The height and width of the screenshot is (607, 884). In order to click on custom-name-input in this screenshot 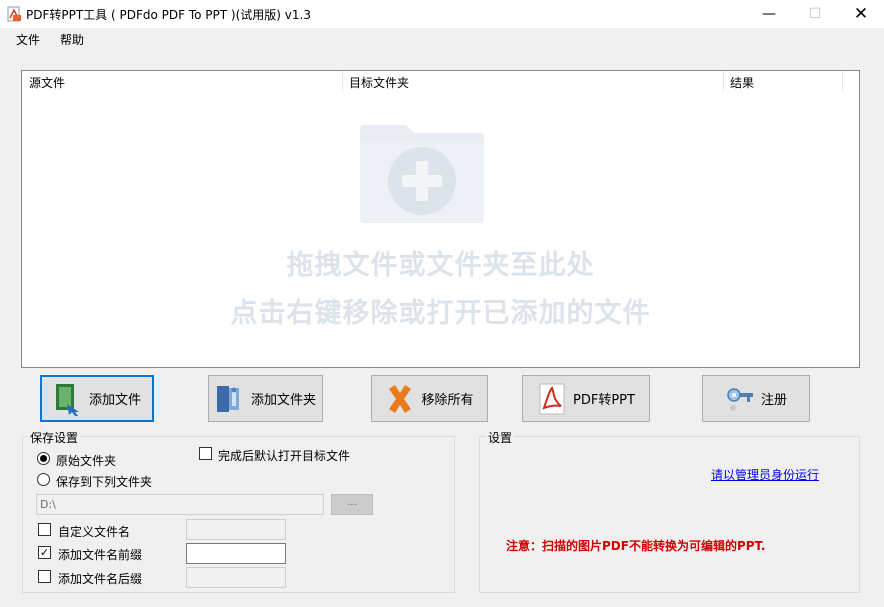, I will do `click(236, 529)`.